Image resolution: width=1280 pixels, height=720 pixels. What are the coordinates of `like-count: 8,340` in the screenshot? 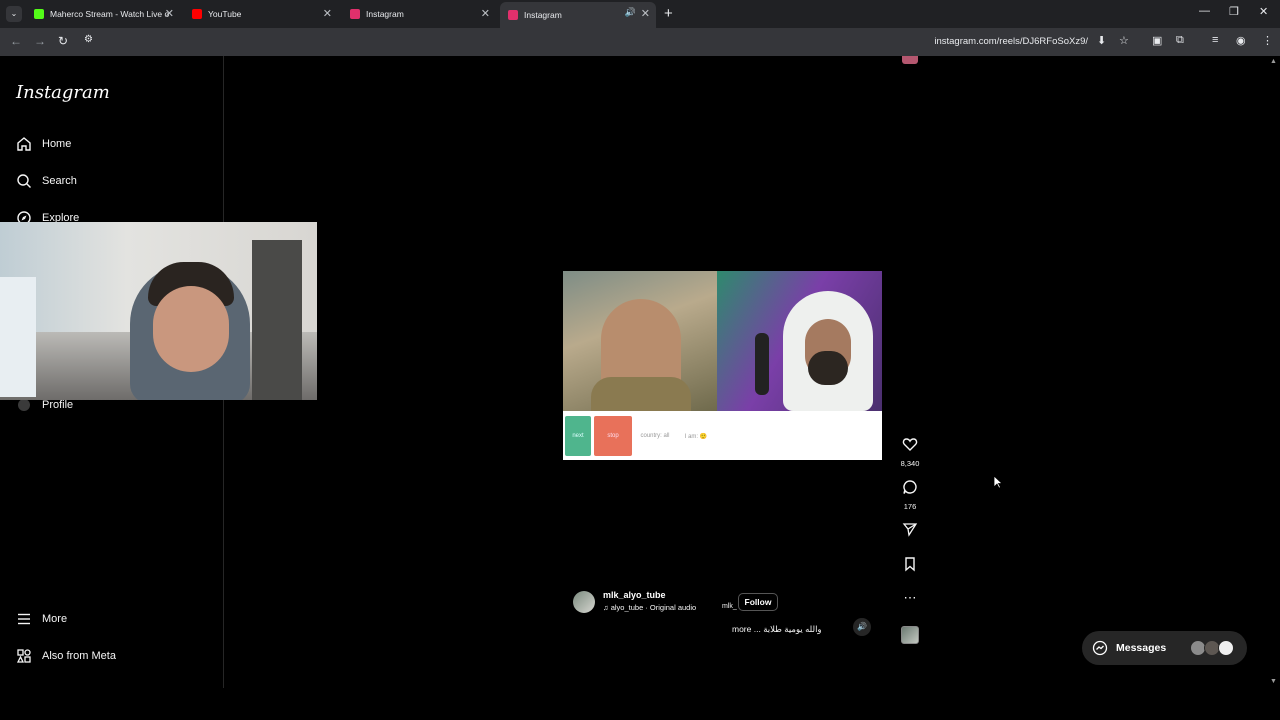 It's located at (910, 463).